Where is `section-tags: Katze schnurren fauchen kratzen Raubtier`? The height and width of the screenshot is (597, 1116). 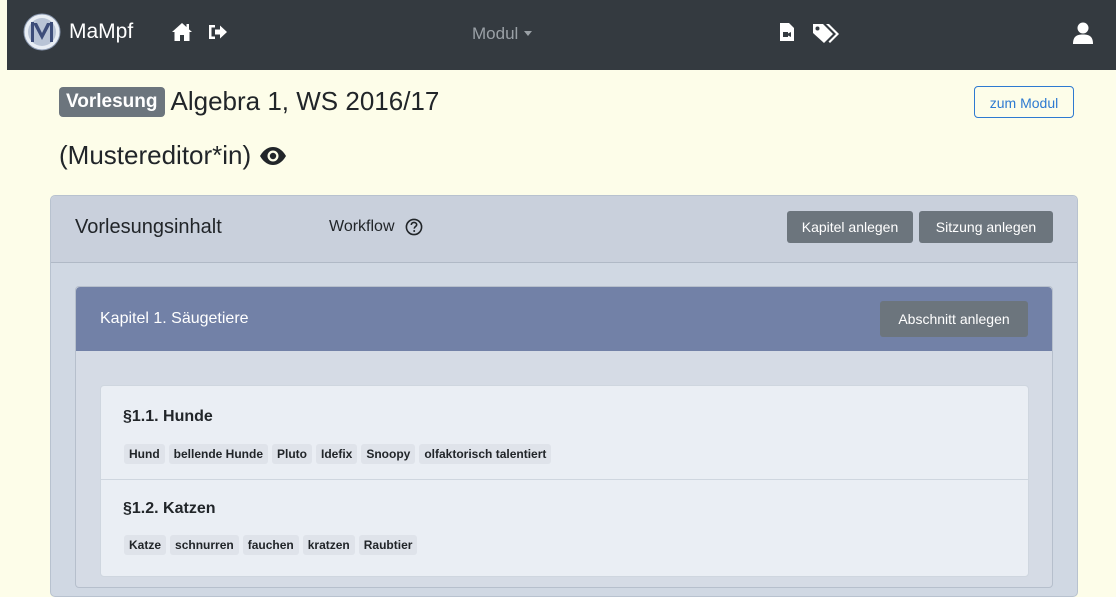
section-tags: Katze schnurren fauchen kratzen Raubtier is located at coordinates (271, 545).